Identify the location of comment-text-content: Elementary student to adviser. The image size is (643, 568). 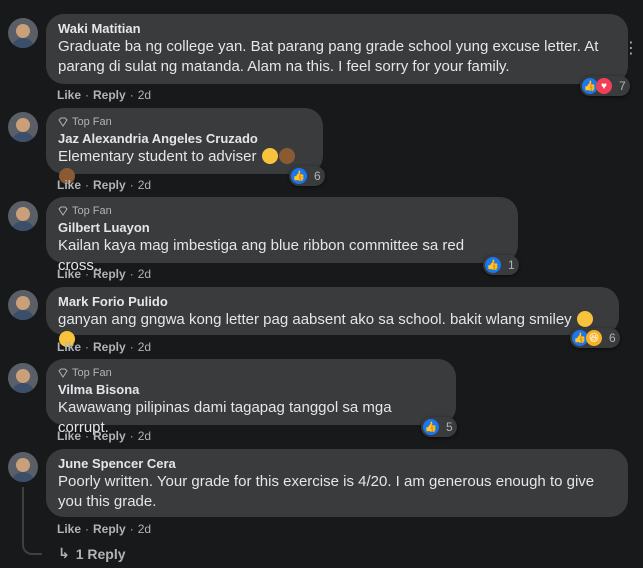
(157, 156).